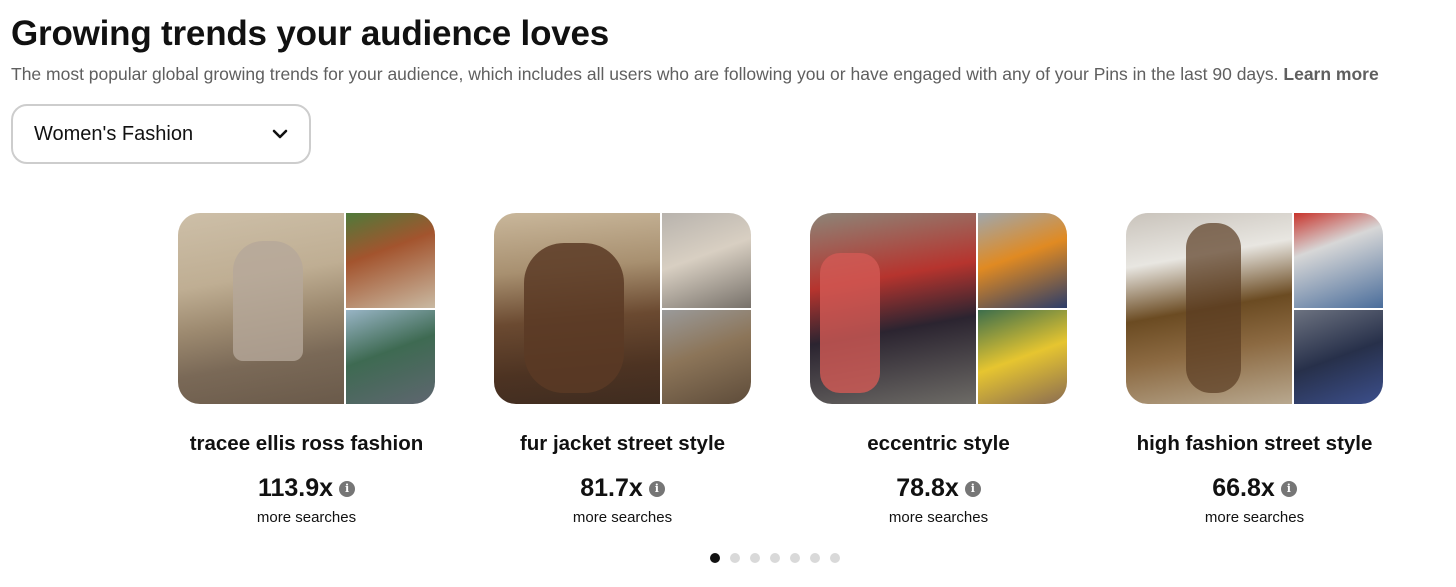 The width and height of the screenshot is (1456, 587). Describe the element at coordinates (307, 444) in the screenshot. I see `trend-title: tracee ellis ross fashion` at that location.